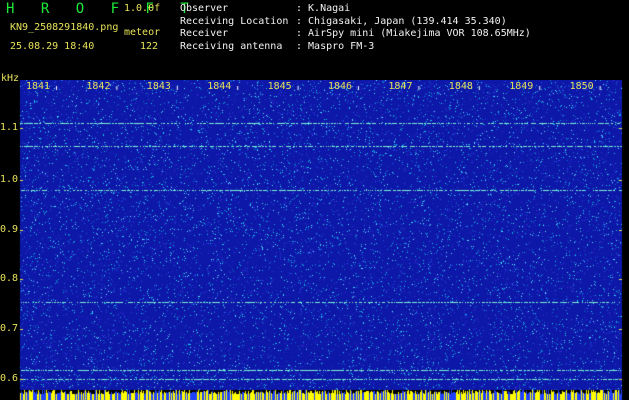  I want to click on info-value: : K.Nagai, so click(323, 8).